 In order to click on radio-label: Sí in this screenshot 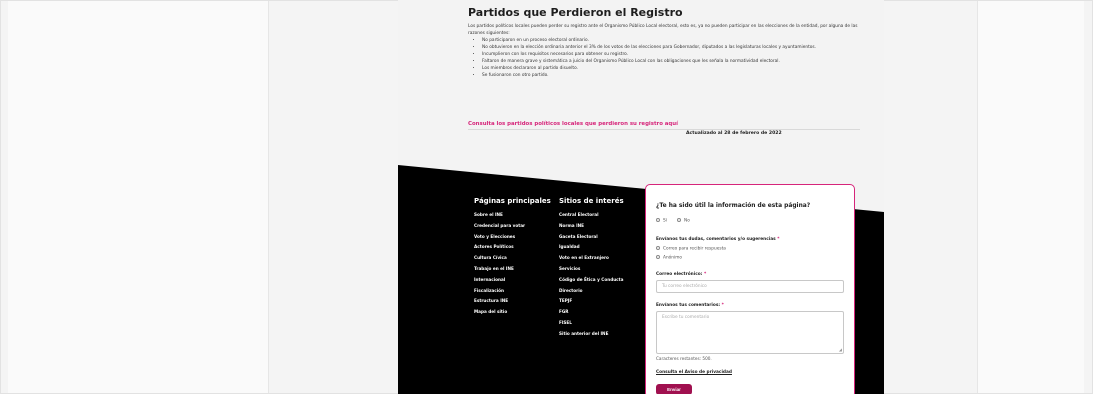, I will do `click(665, 221)`.